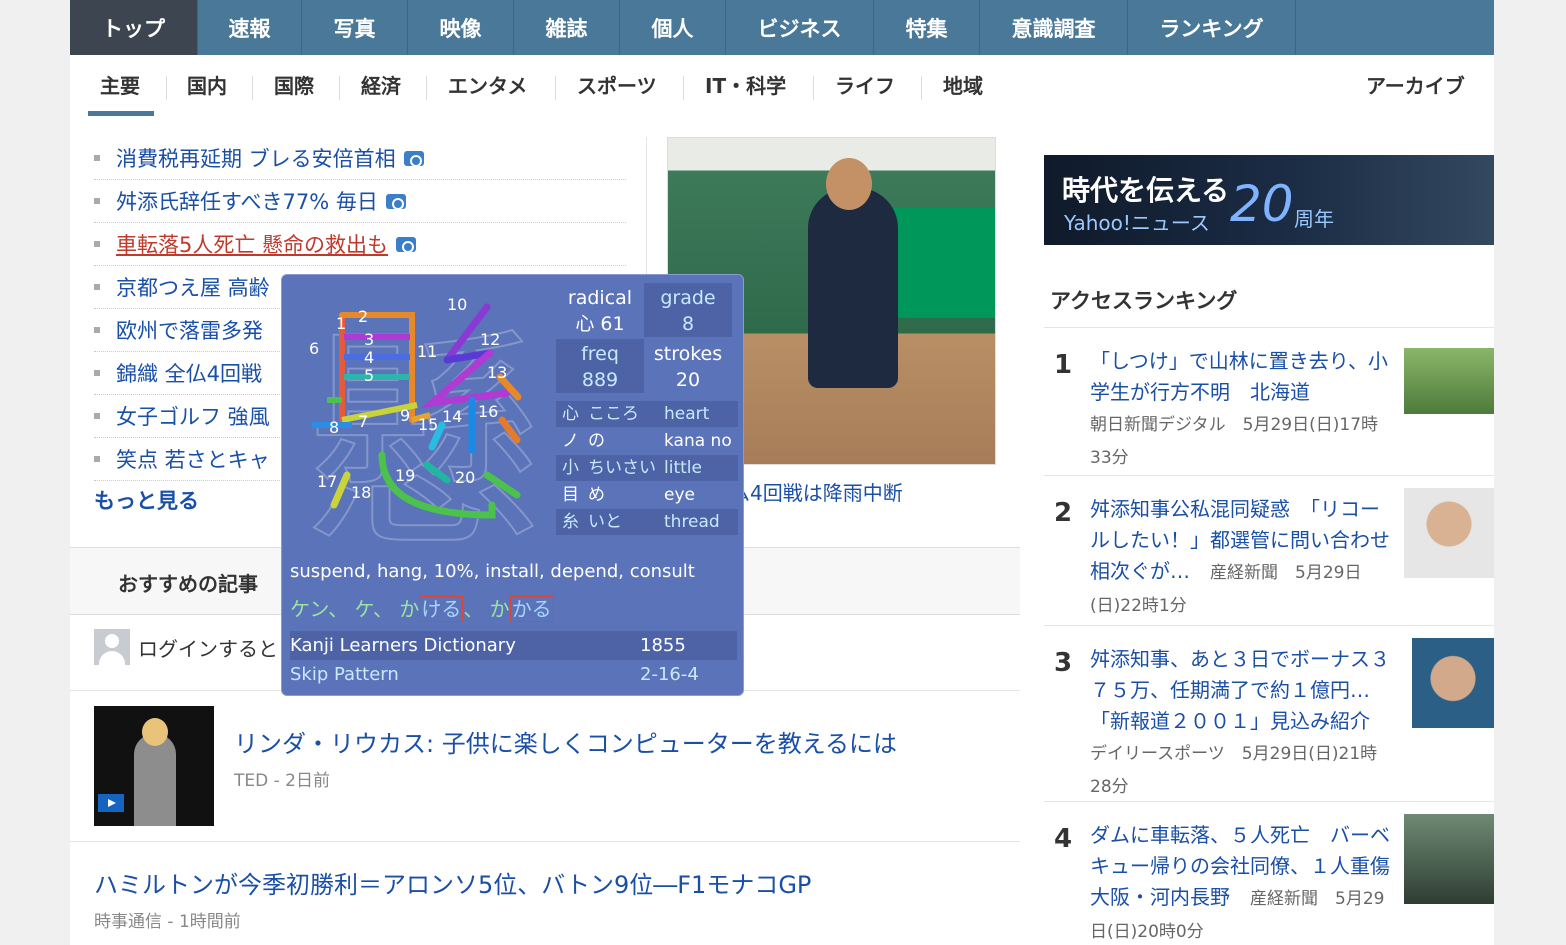  Describe the element at coordinates (687, 414) in the screenshot. I see `radical-english: heart` at that location.